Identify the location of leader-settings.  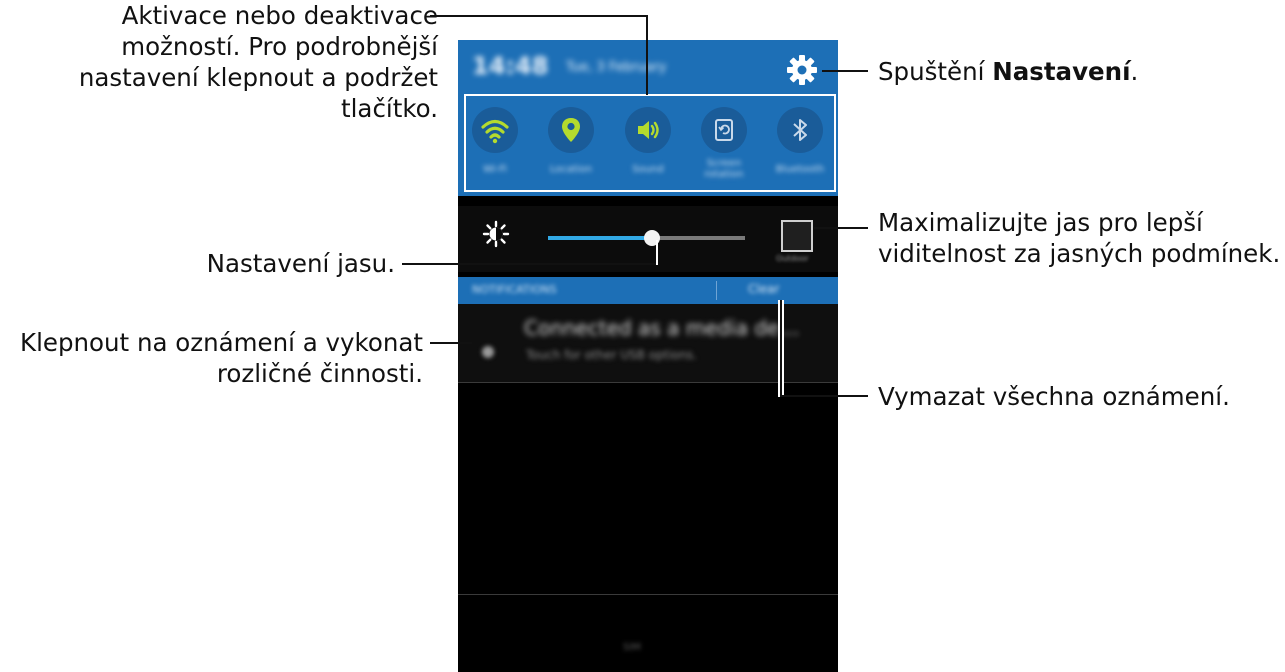
(845, 71).